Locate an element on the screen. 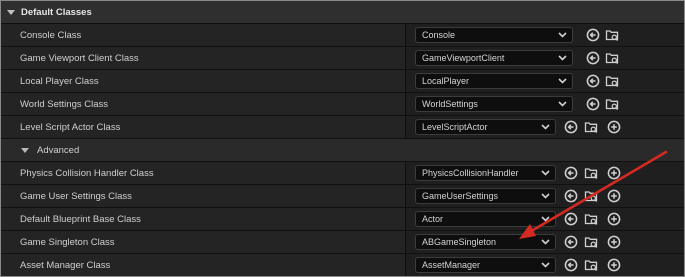 Image resolution: width=685 pixels, height=277 pixels. property-row-game-singleton-class: Game Singleton Class ABGameSingleton is located at coordinates (342, 242).